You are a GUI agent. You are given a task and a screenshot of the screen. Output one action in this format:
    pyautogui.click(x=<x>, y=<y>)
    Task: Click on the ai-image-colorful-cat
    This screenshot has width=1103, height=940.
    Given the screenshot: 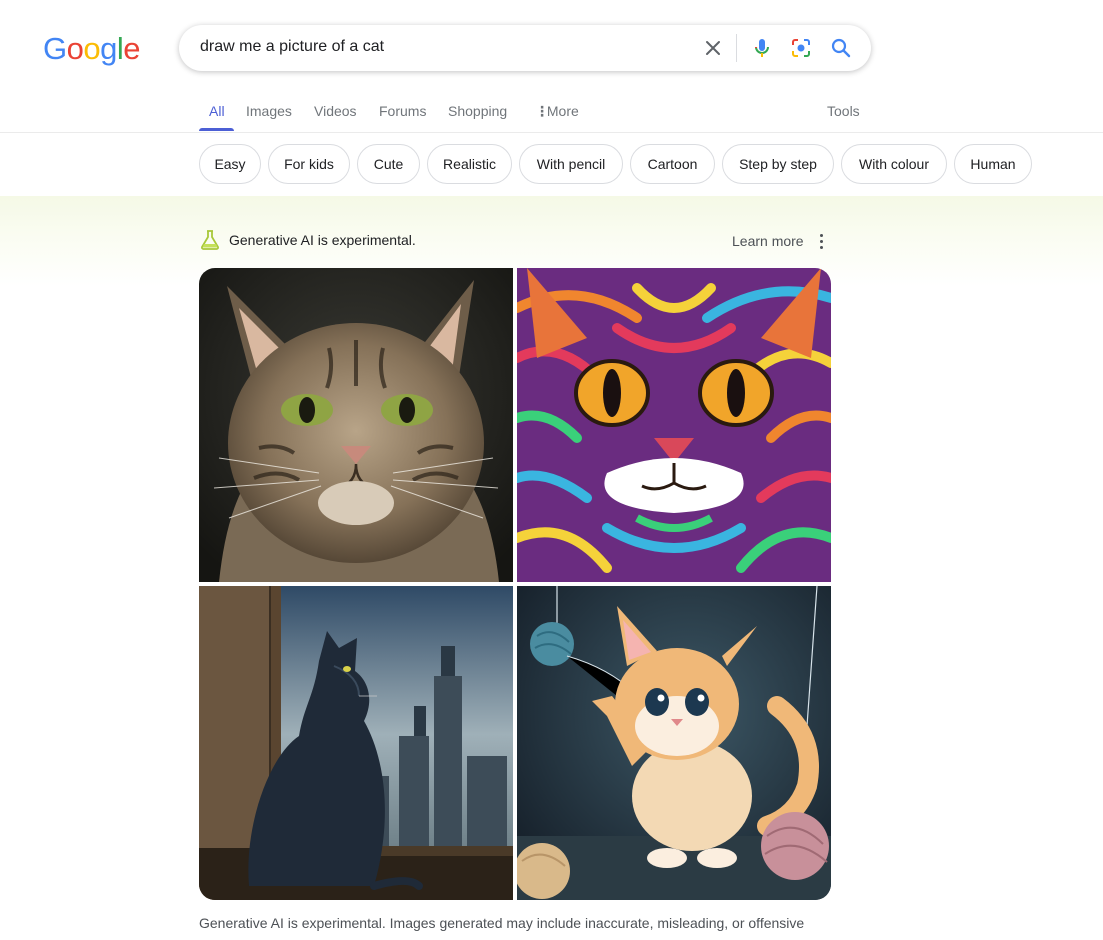 What is the action you would take?
    pyautogui.click(x=674, y=425)
    